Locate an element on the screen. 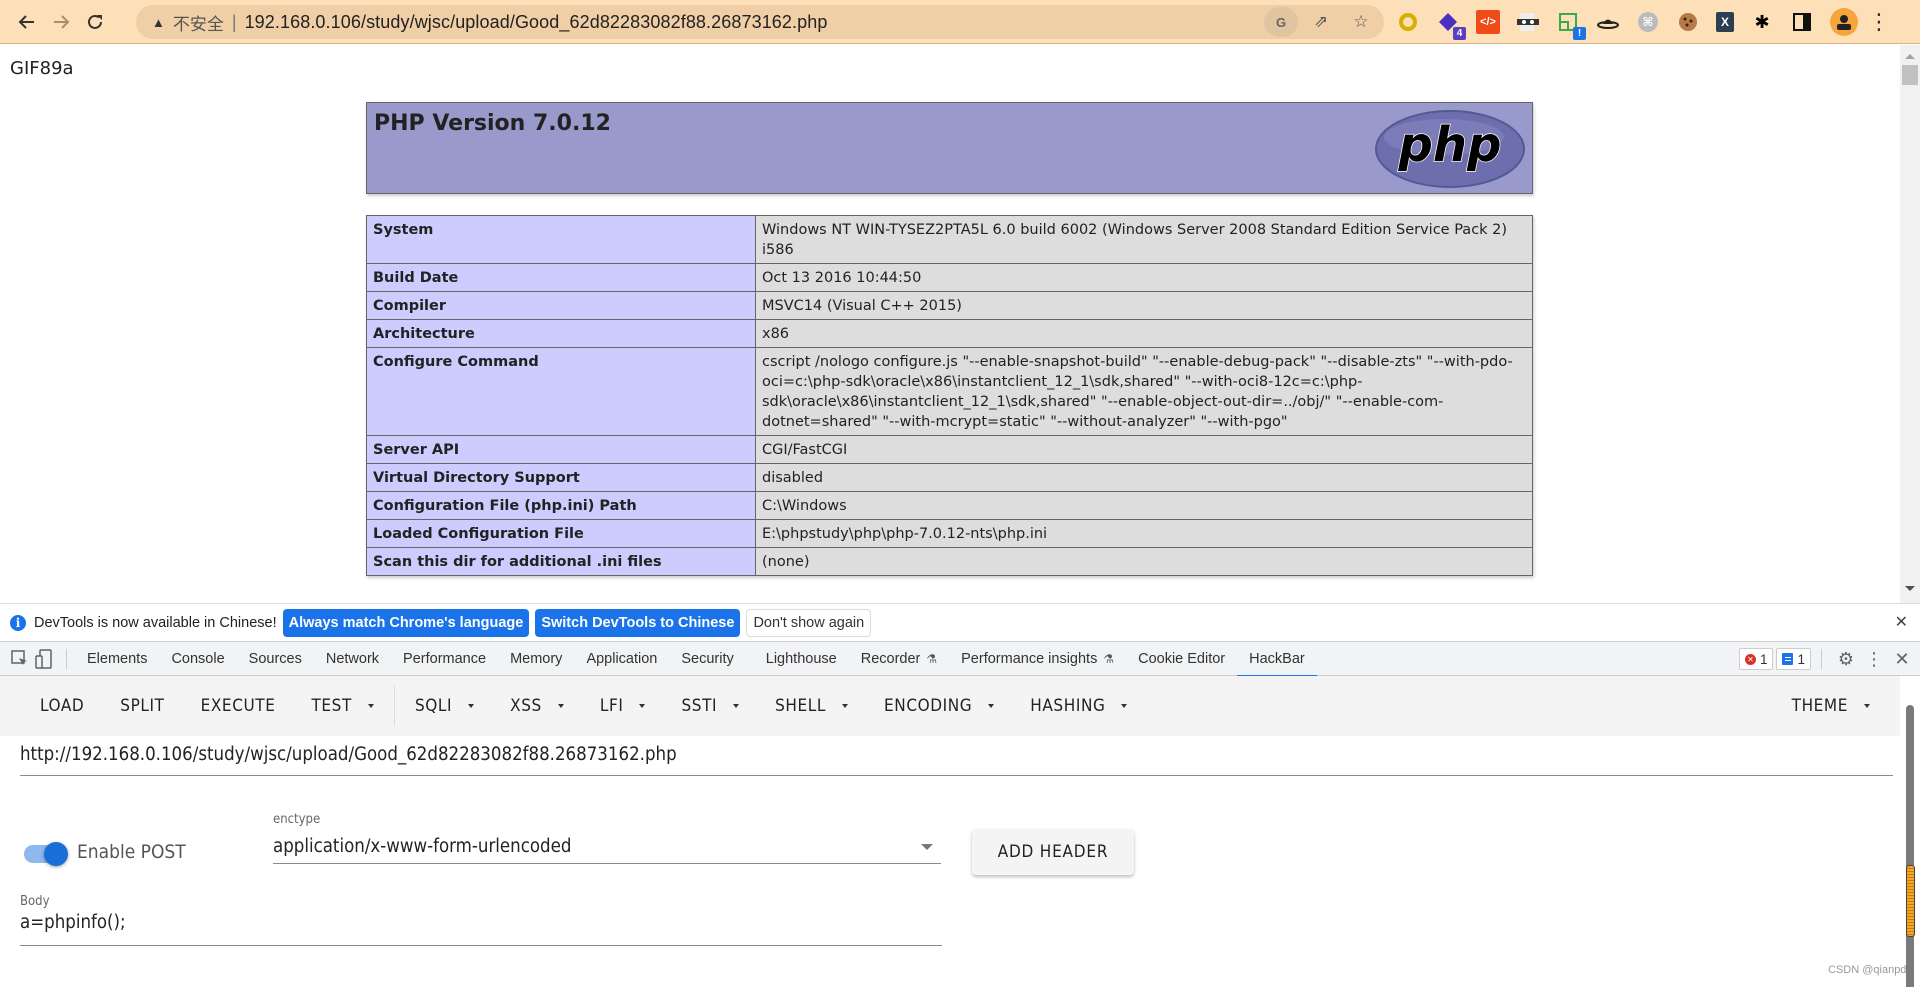 Image resolution: width=1920 pixels, height=987 pixels. mask-extension is located at coordinates (1528, 22).